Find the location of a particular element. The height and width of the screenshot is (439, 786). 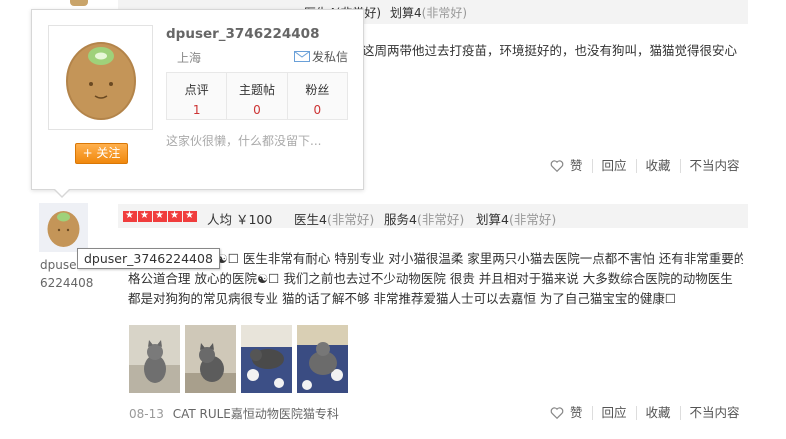

stat-fans: 粉丝 0 is located at coordinates (316, 96).